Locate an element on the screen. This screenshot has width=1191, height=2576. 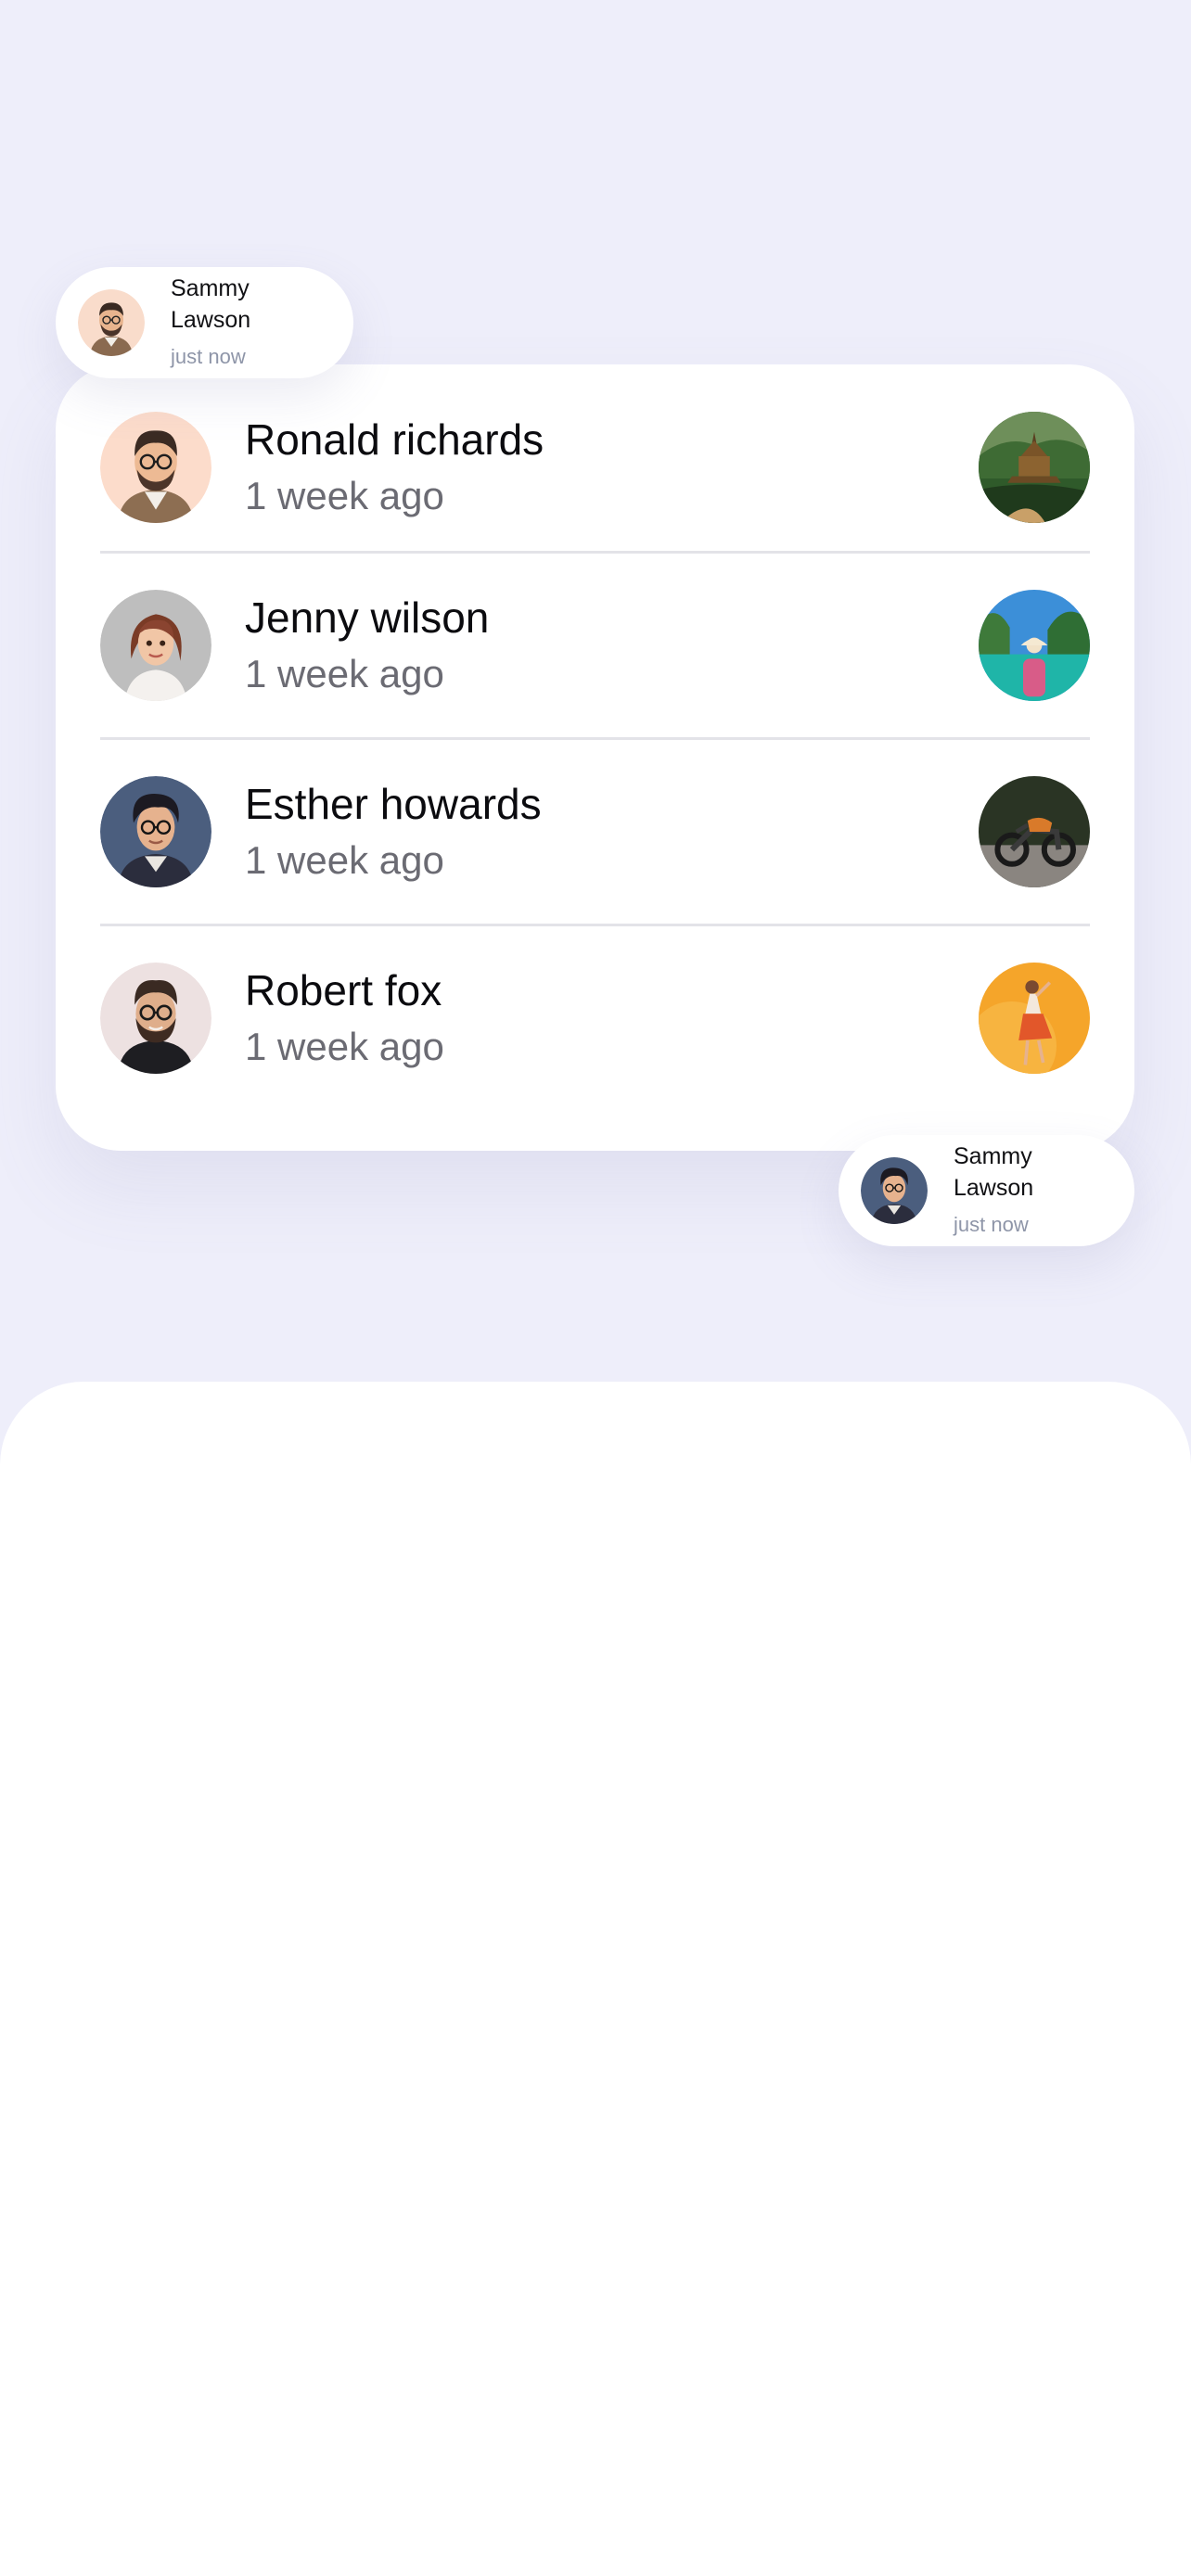
notification-toast-bottom: Sammy Lawson just now is located at coordinates (986, 1190).